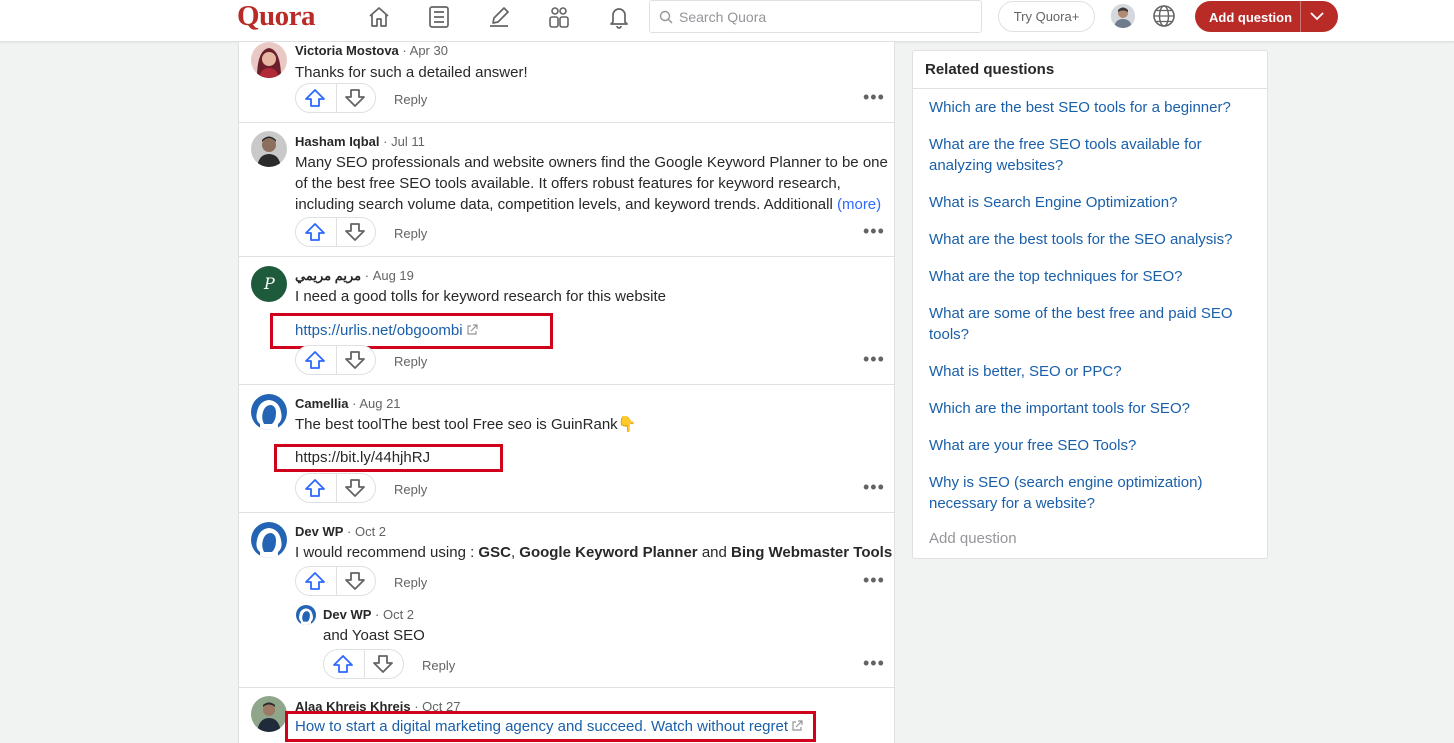 Image resolution: width=1454 pixels, height=743 pixels. I want to click on add-question-label: Add question, so click(1251, 17).